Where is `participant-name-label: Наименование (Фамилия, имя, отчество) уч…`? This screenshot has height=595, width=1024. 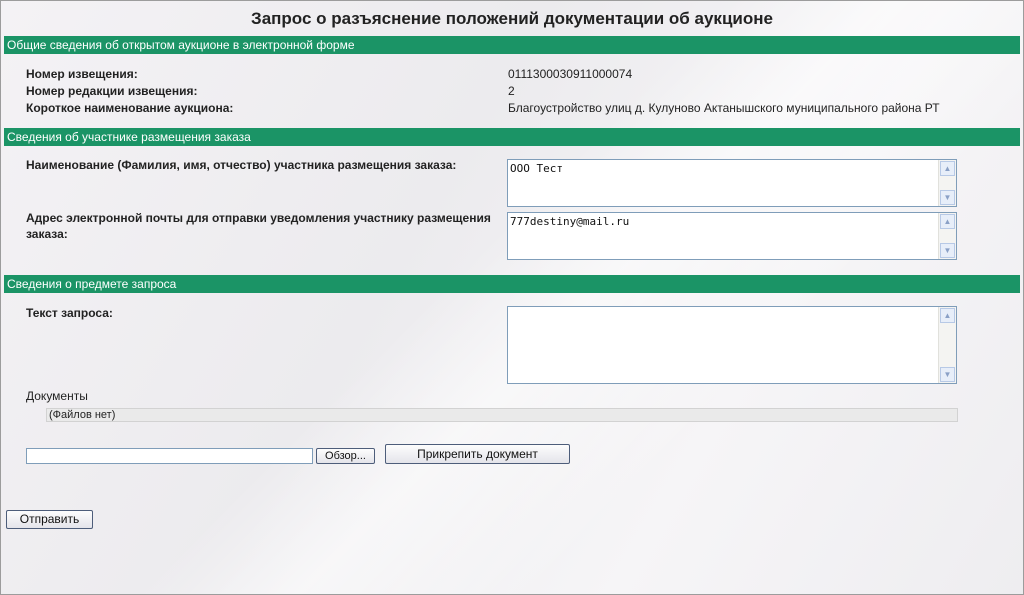 participant-name-label: Наименование (Фамилия, имя, отчество) уч… is located at coordinates (241, 165).